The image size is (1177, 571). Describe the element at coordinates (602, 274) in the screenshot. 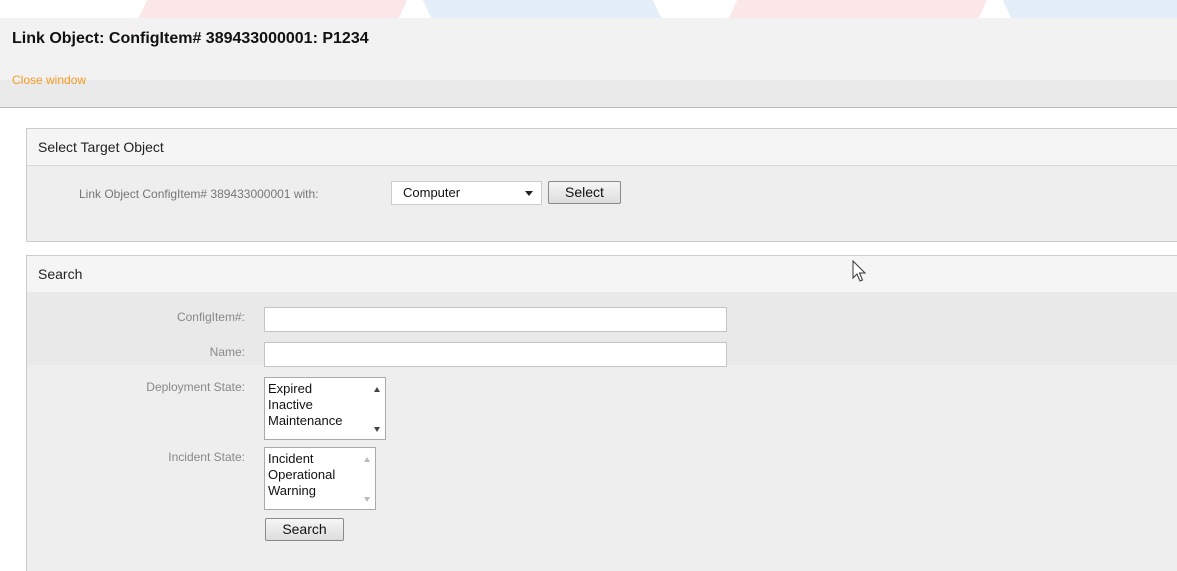

I see `panel-title: Search` at that location.